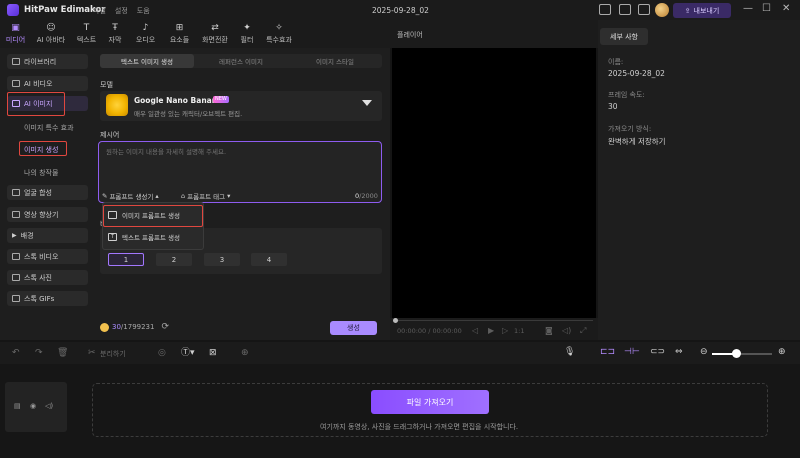 The image size is (800, 458). Describe the element at coordinates (395, 320) in the screenshot. I see `seek-knob` at that location.